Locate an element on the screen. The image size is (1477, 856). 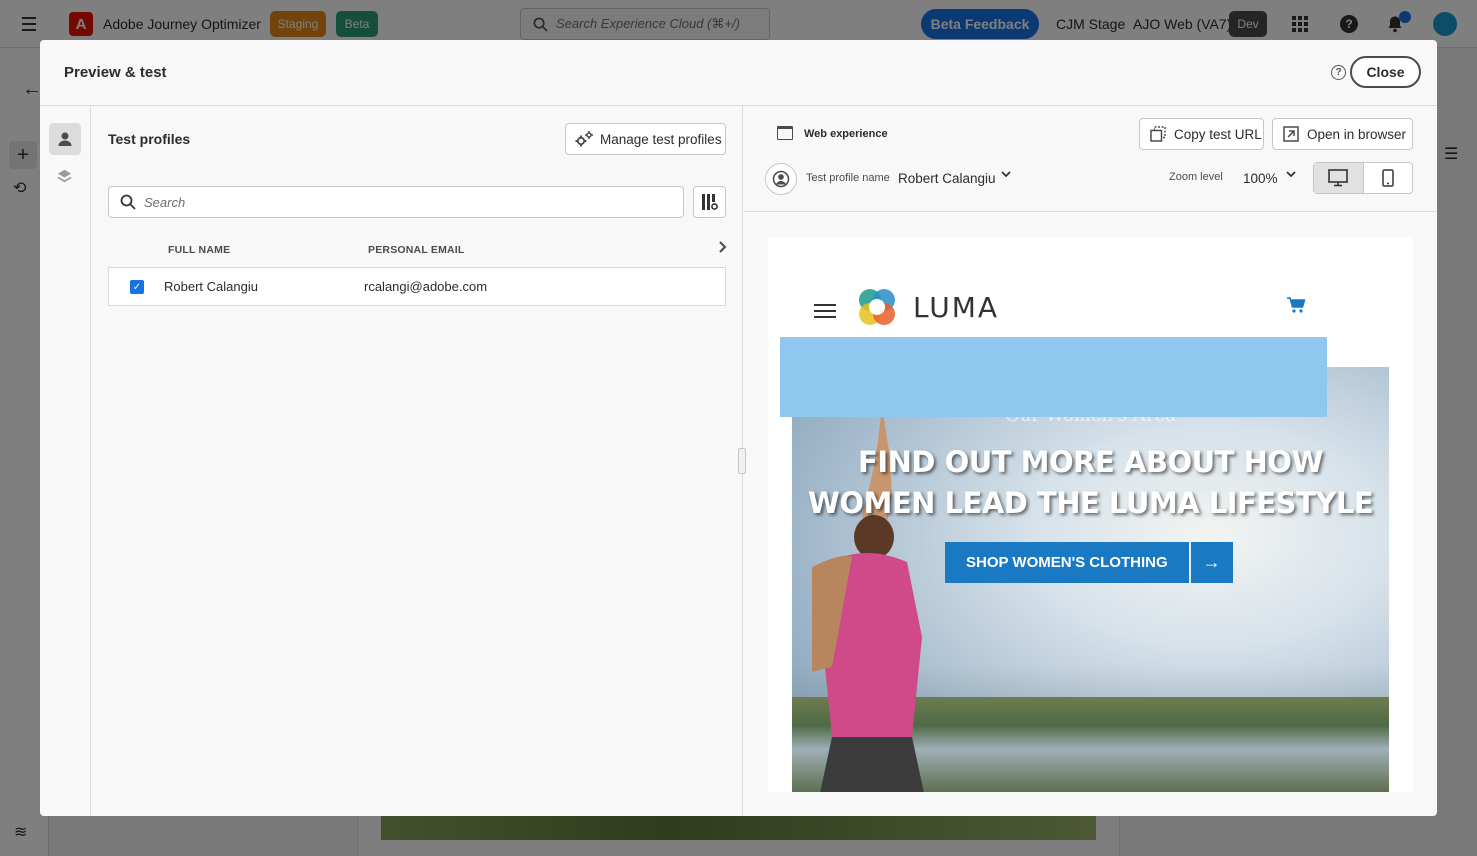
desktop-toggle-button is located at coordinates (1338, 178).